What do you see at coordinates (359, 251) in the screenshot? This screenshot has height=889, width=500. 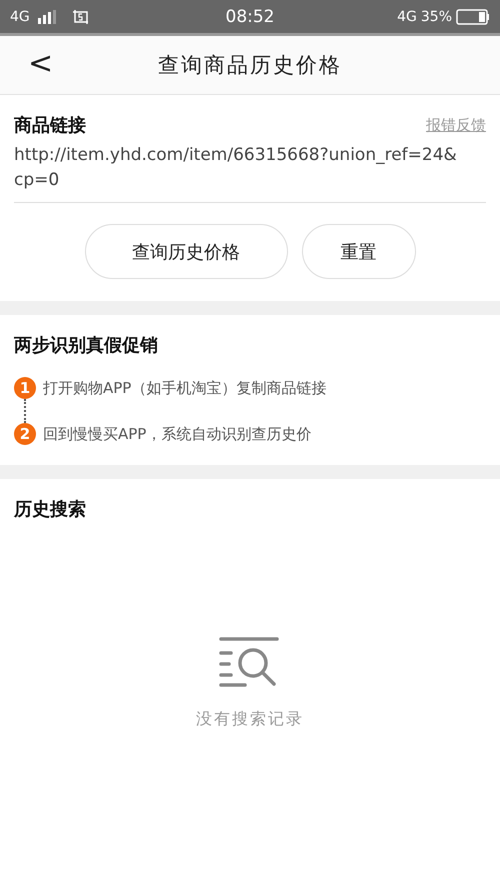 I see `reset-button: 重置` at bounding box center [359, 251].